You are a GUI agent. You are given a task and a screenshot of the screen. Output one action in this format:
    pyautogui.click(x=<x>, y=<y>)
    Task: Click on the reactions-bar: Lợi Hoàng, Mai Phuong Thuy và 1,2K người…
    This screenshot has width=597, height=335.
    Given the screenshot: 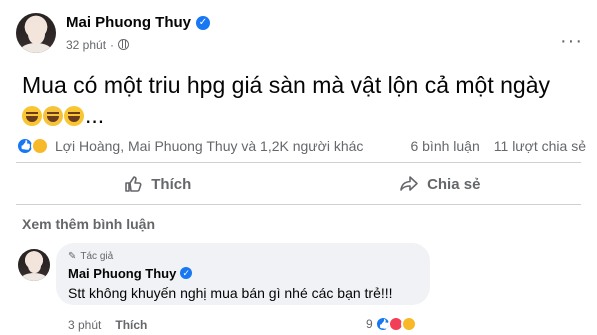 What is the action you would take?
    pyautogui.click(x=301, y=146)
    